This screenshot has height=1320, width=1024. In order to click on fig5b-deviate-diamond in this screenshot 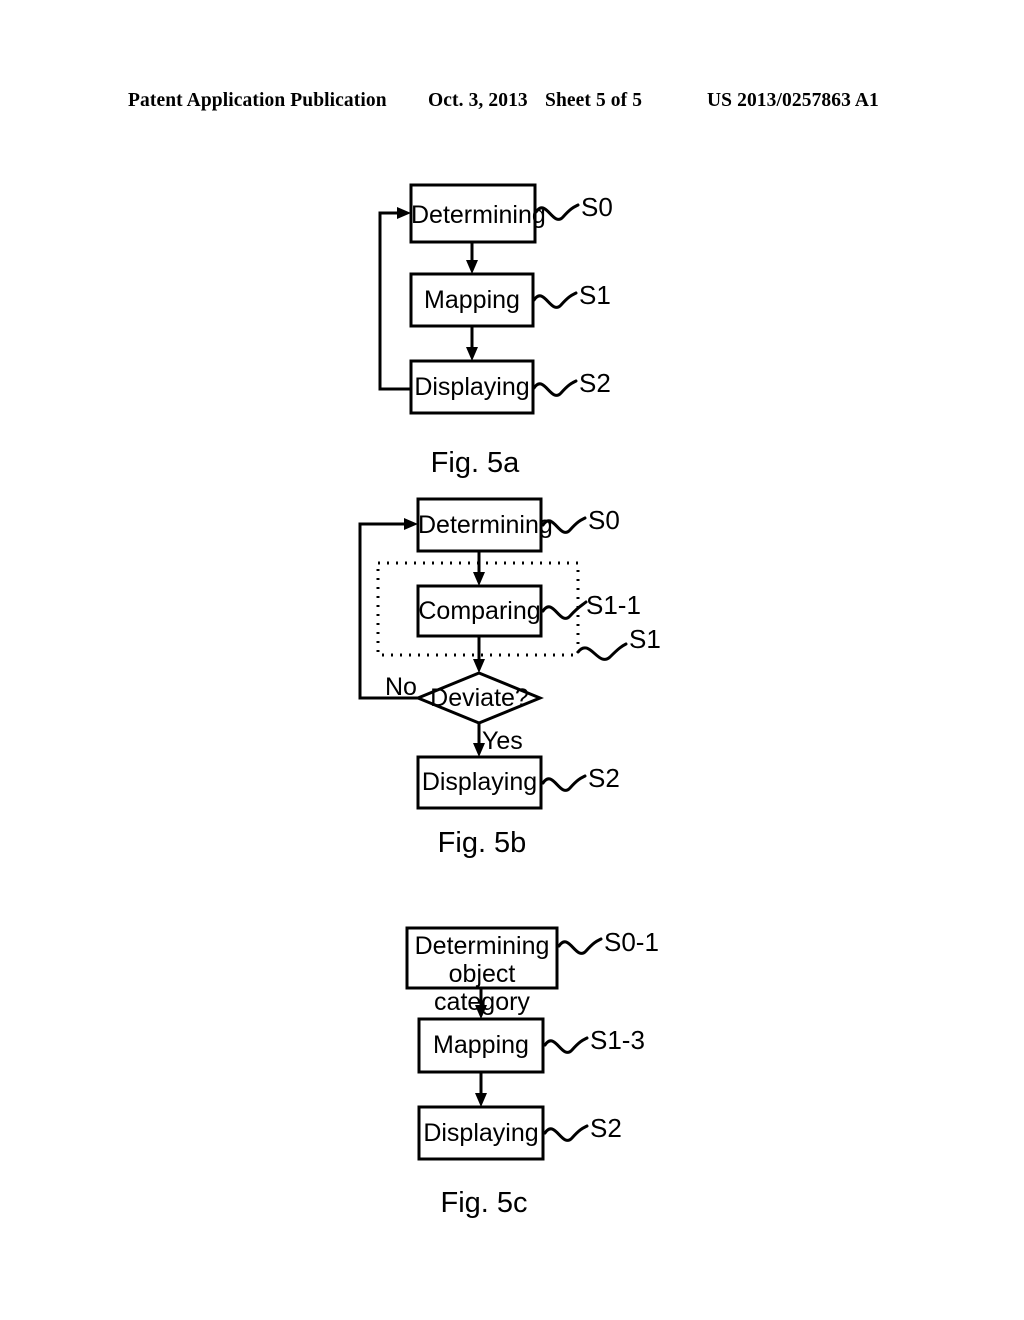, I will do `click(479, 698)`.